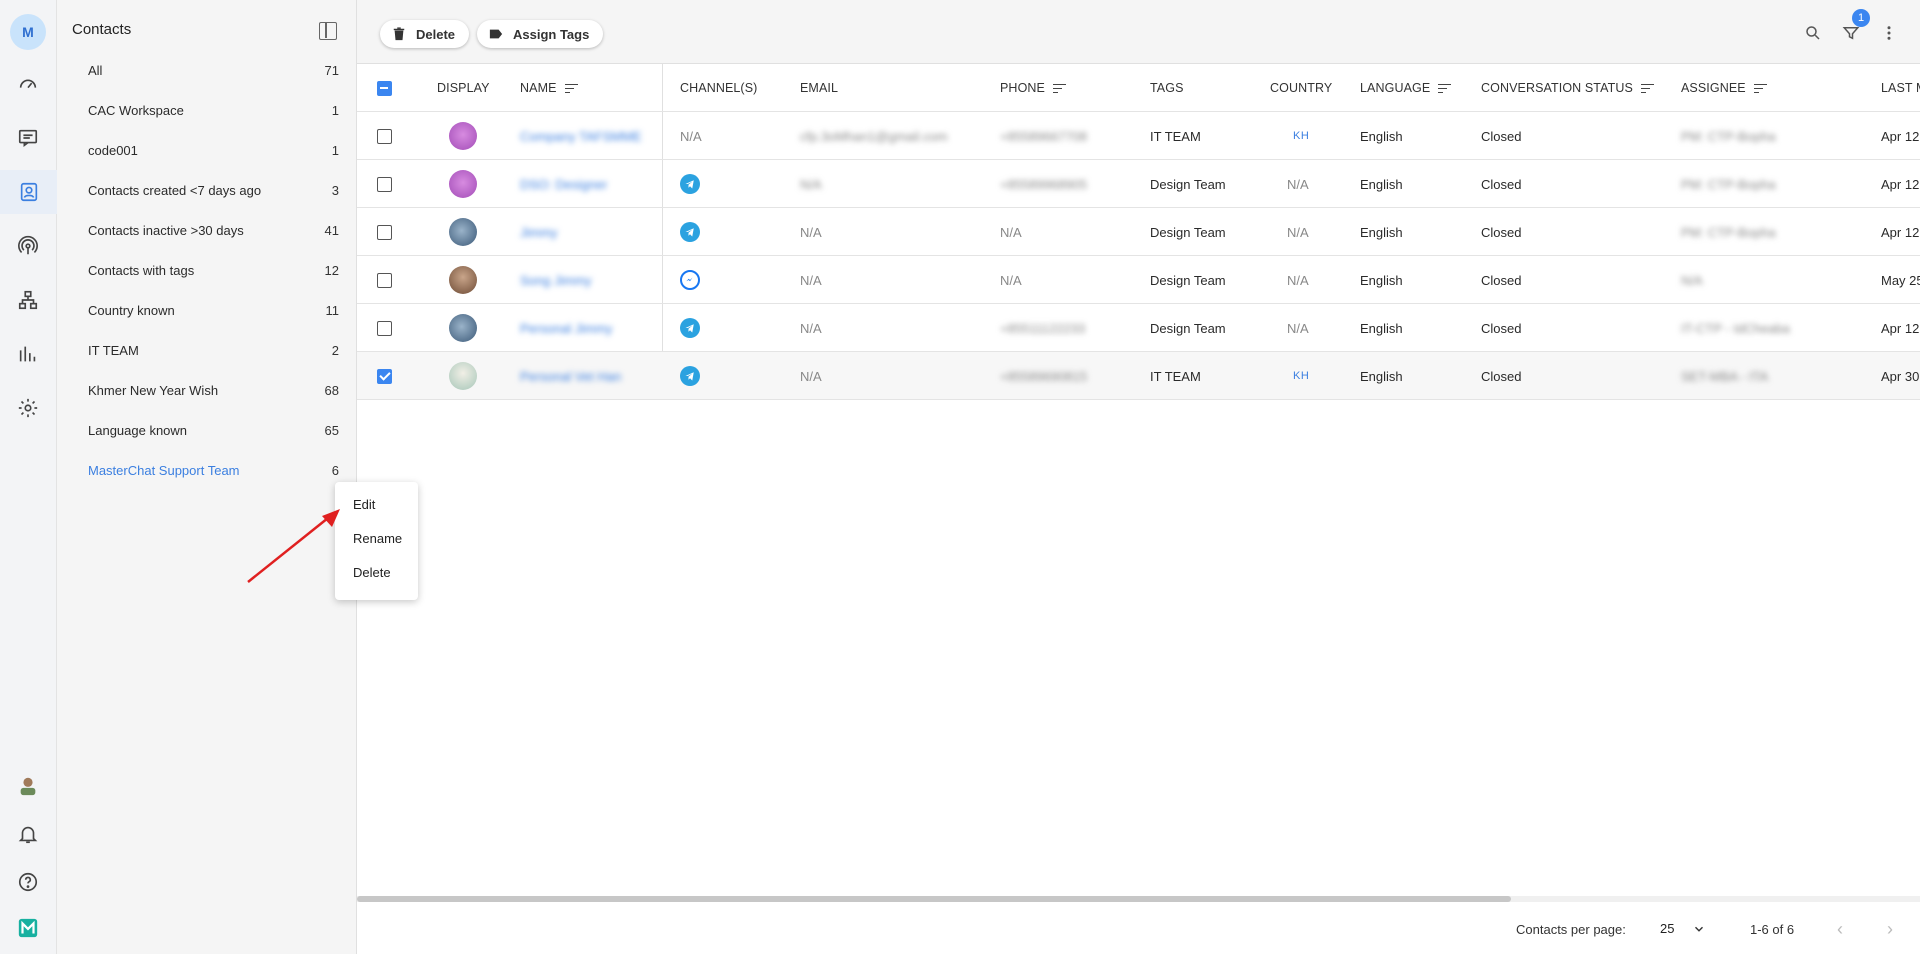 Image resolution: width=1920 pixels, height=954 pixels. Describe the element at coordinates (1011, 232) in the screenshot. I see `phone-cell: N/A` at that location.